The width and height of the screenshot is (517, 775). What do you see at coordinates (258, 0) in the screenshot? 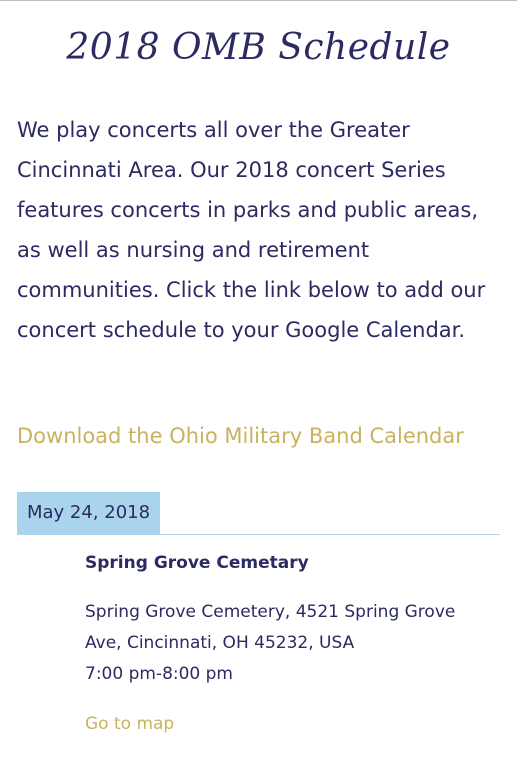
I see `top-divider` at bounding box center [258, 0].